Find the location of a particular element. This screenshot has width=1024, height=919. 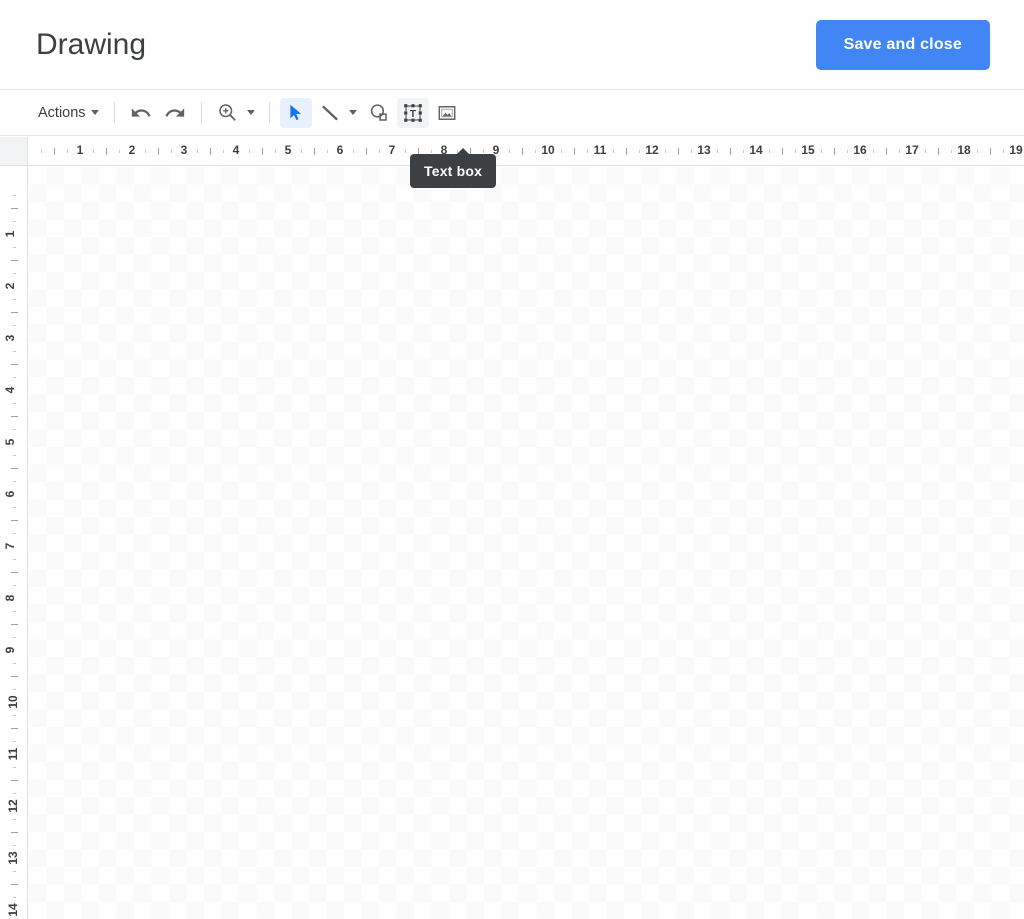

redo-button is located at coordinates (175, 113).